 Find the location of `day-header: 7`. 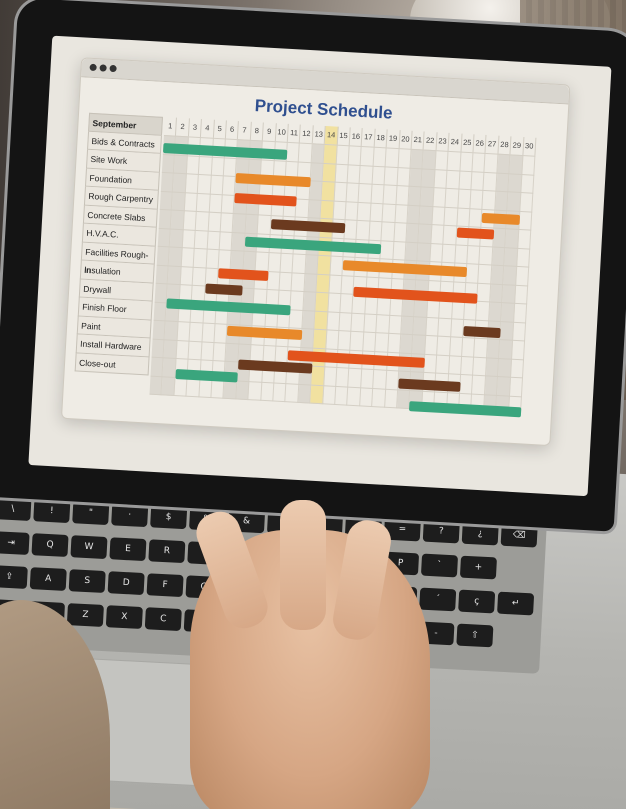

day-header: 7 is located at coordinates (245, 130).